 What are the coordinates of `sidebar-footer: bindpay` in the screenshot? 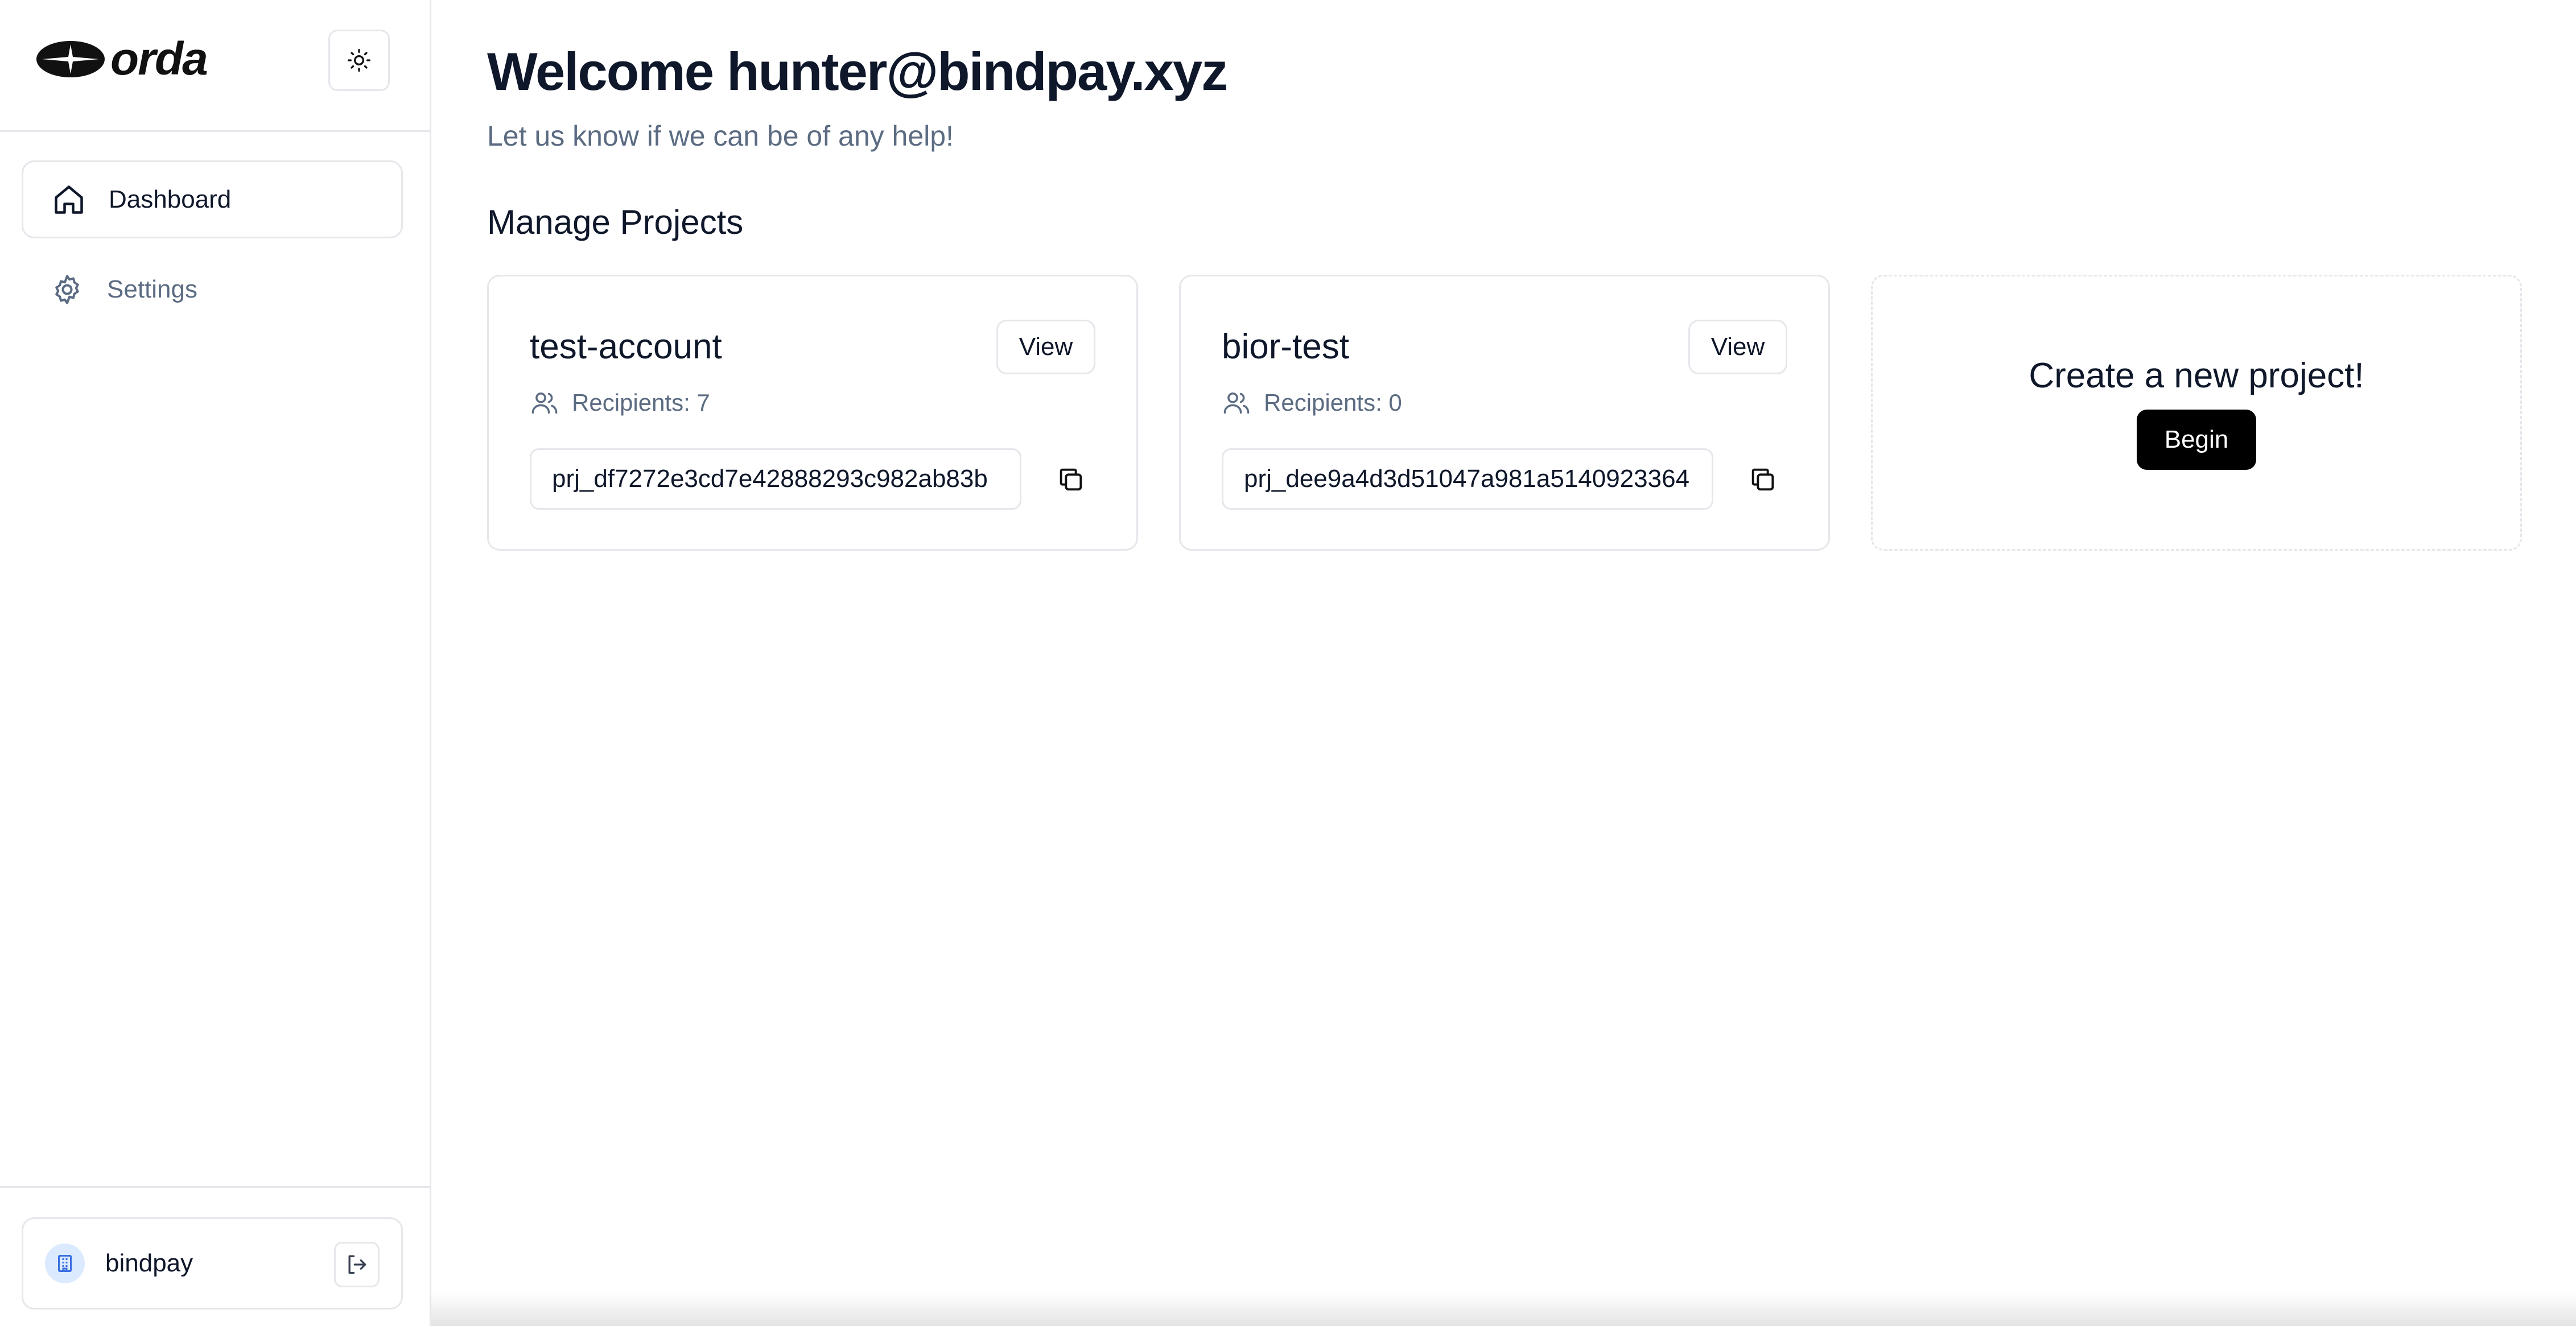 It's located at (215, 1256).